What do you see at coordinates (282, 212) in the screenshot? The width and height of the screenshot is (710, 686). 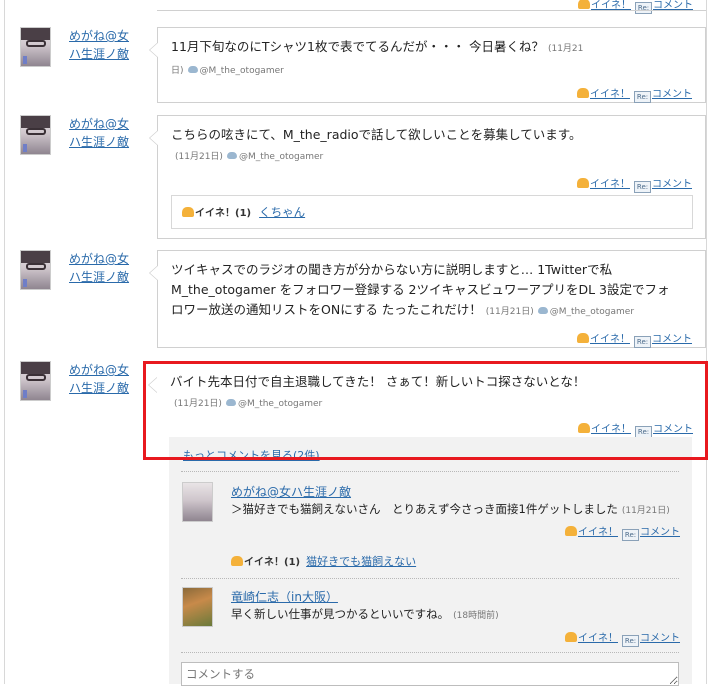 I see `liker-name: くちゃん` at bounding box center [282, 212].